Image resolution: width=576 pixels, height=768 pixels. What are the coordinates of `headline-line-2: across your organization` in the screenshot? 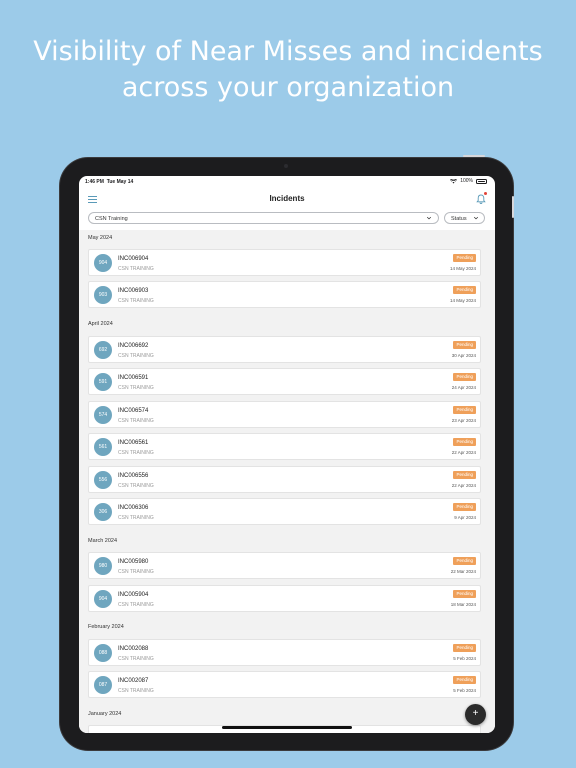 It's located at (288, 87).